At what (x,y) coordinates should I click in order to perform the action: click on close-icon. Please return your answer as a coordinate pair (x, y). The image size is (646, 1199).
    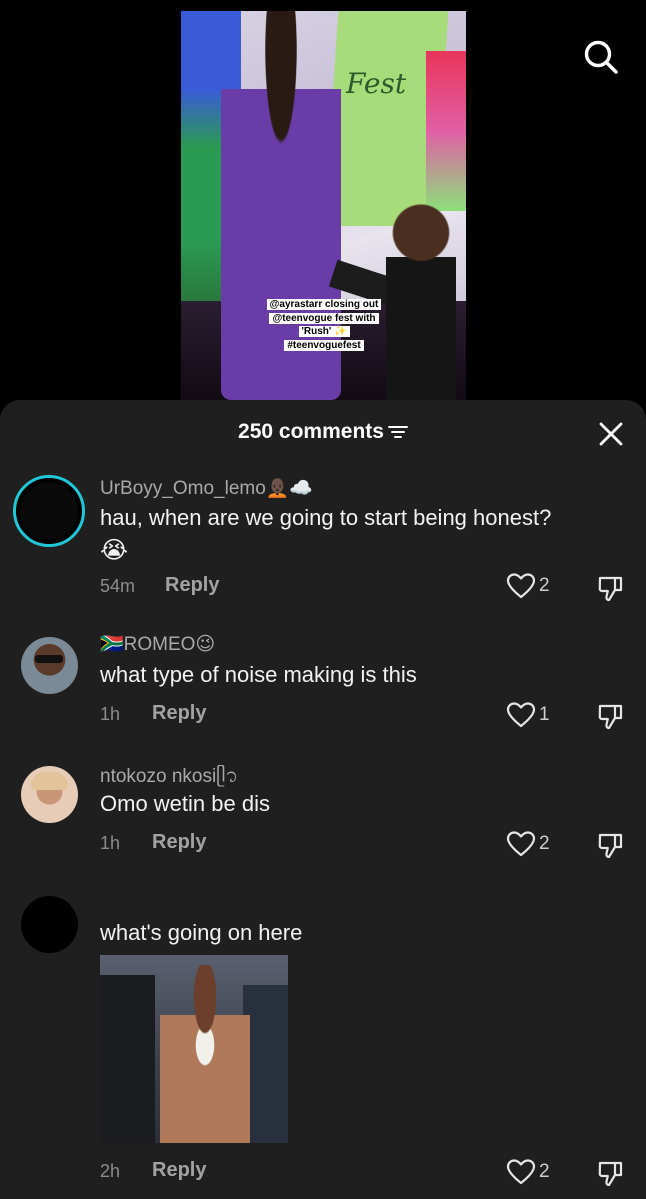
    Looking at the image, I should click on (611, 434).